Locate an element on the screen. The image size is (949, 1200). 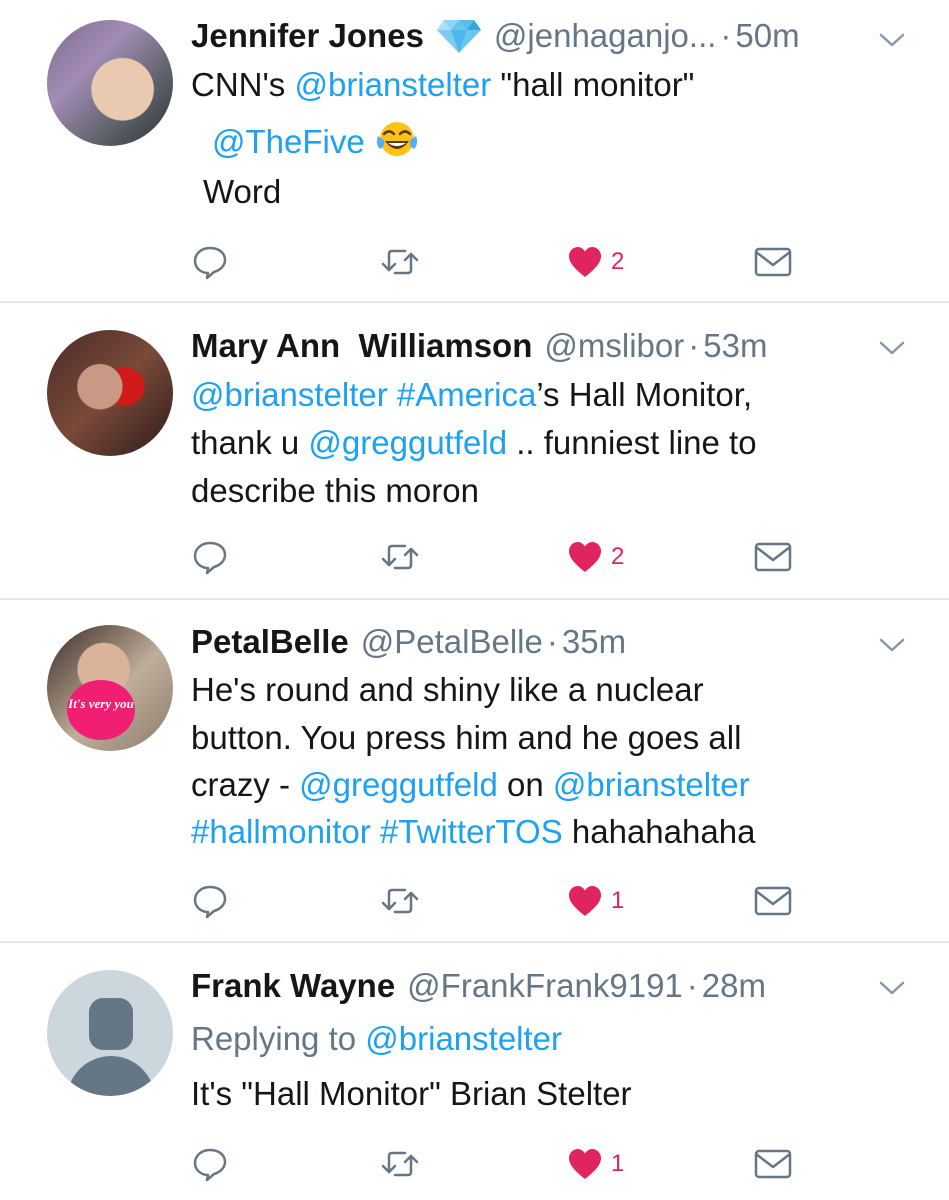
text-segment: .. funniest line to is located at coordinates (632, 442).